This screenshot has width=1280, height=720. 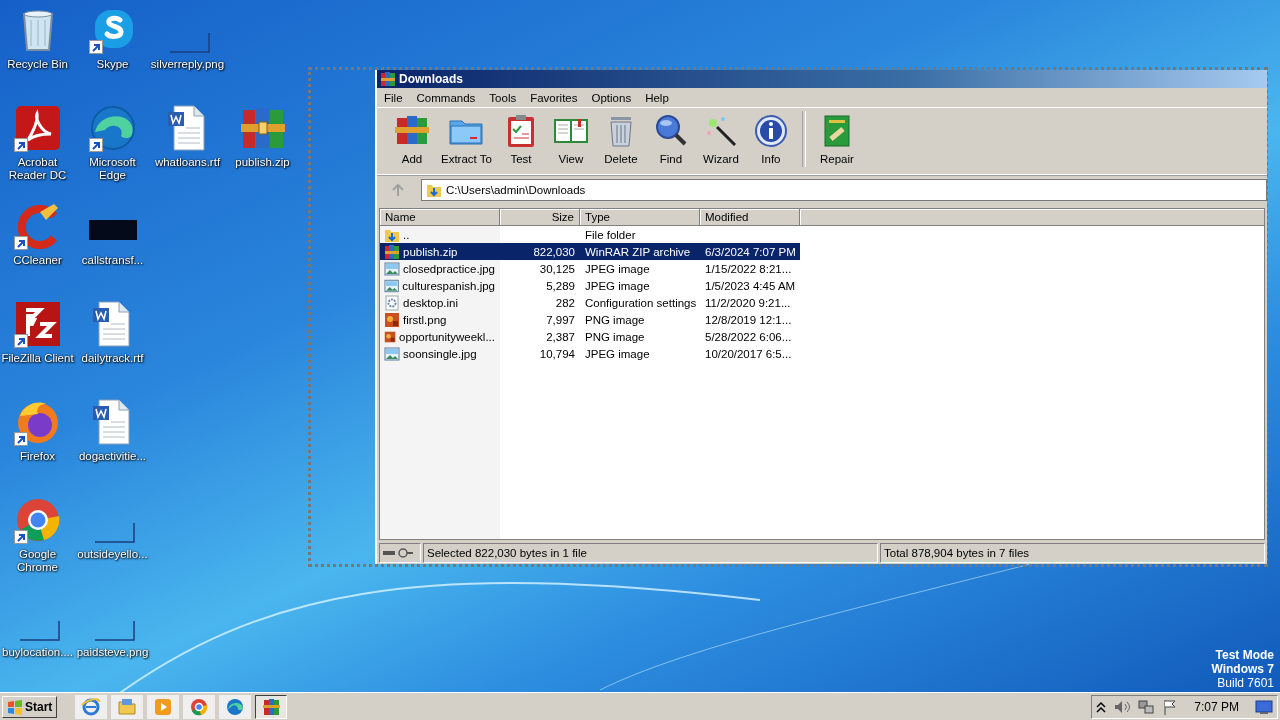 I want to click on desktop-shortcut: silverreply.png, so click(x=187, y=49).